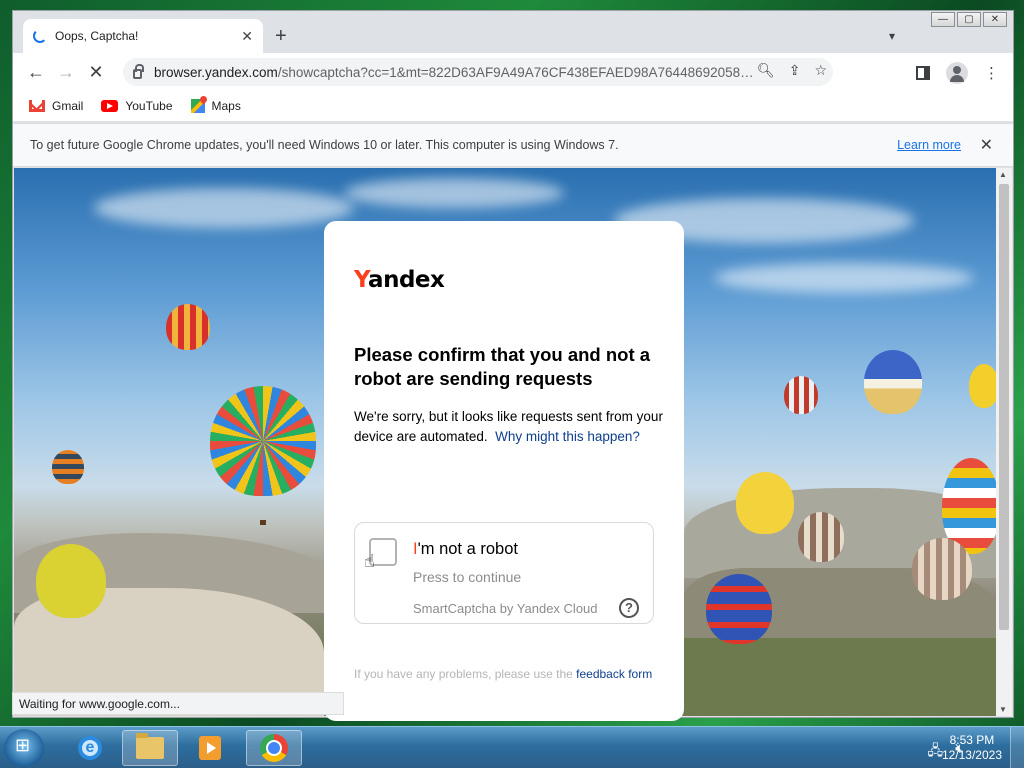 The height and width of the screenshot is (768, 1024). I want to click on taskbar-internet-explorer: e, so click(90, 748).